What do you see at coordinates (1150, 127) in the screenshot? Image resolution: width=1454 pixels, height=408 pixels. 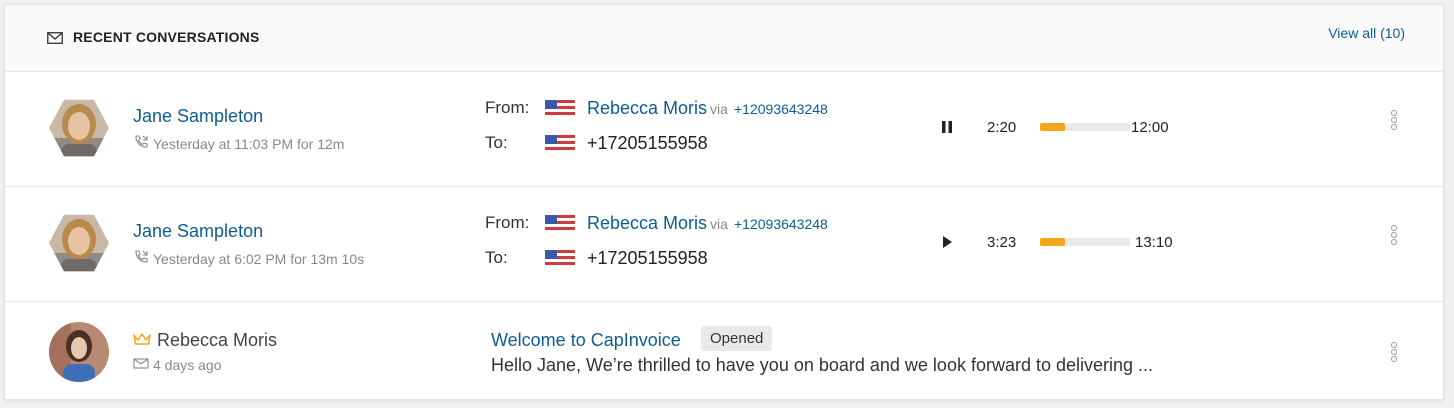 I see `total-duration: 12:00` at bounding box center [1150, 127].